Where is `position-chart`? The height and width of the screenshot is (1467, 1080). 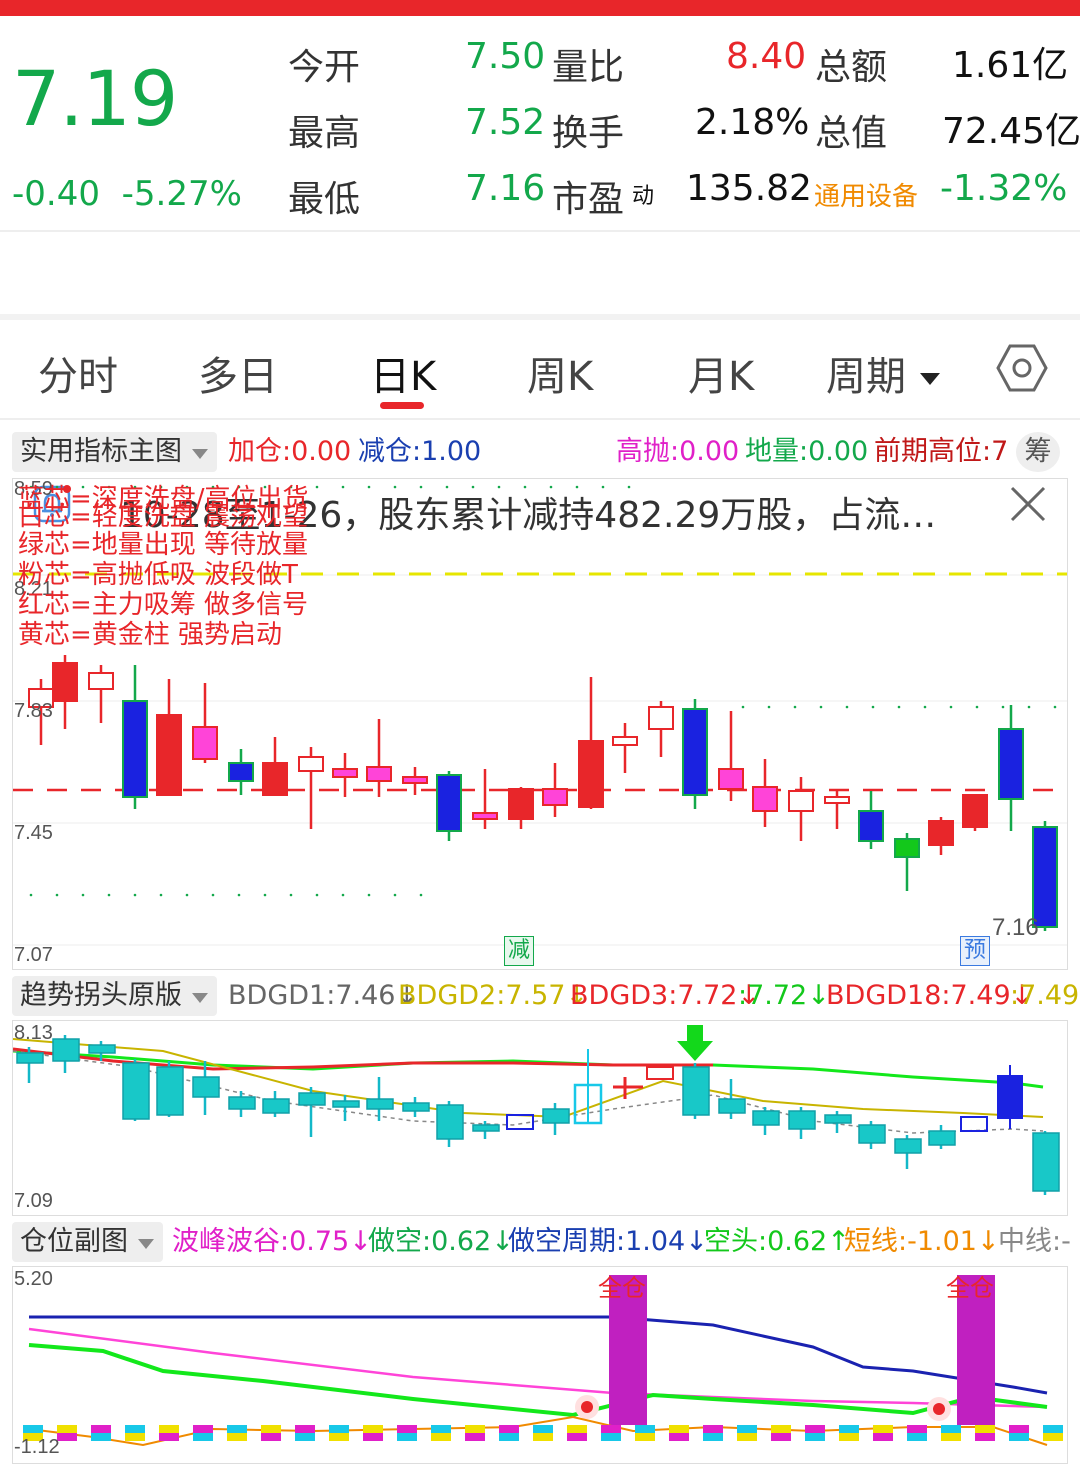
position-chart is located at coordinates (540, 1365).